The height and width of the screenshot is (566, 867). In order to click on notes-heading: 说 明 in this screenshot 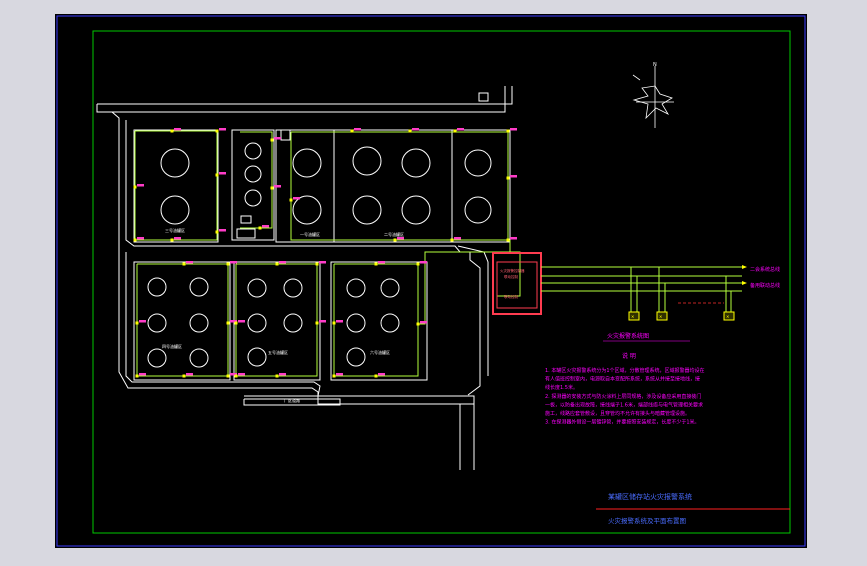, I will do `click(629, 356)`.